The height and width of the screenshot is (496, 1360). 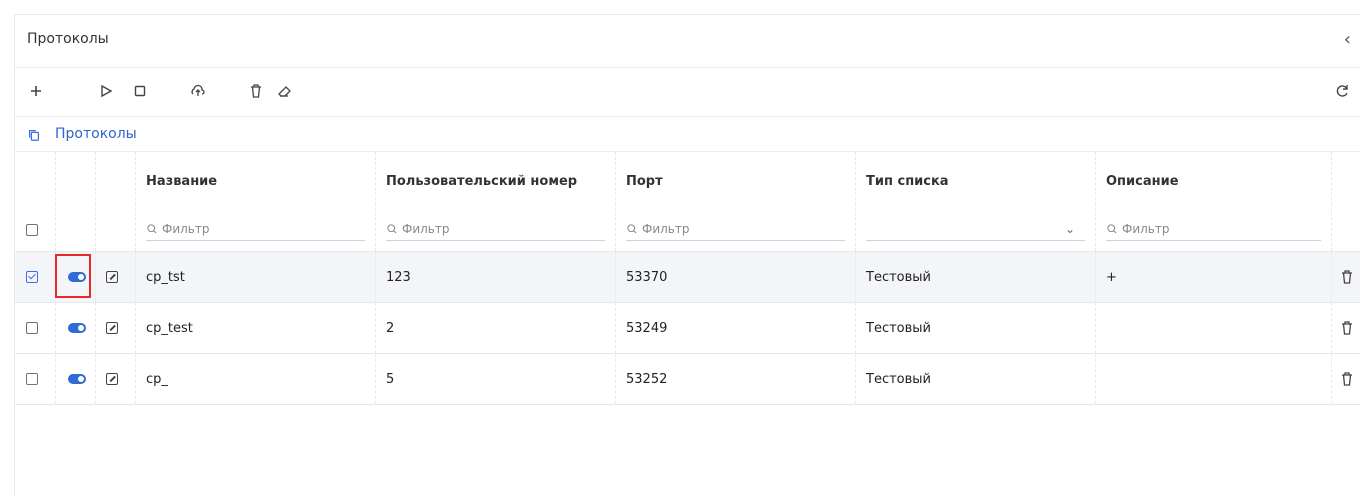 I want to click on upload-icon, so click(x=198, y=91).